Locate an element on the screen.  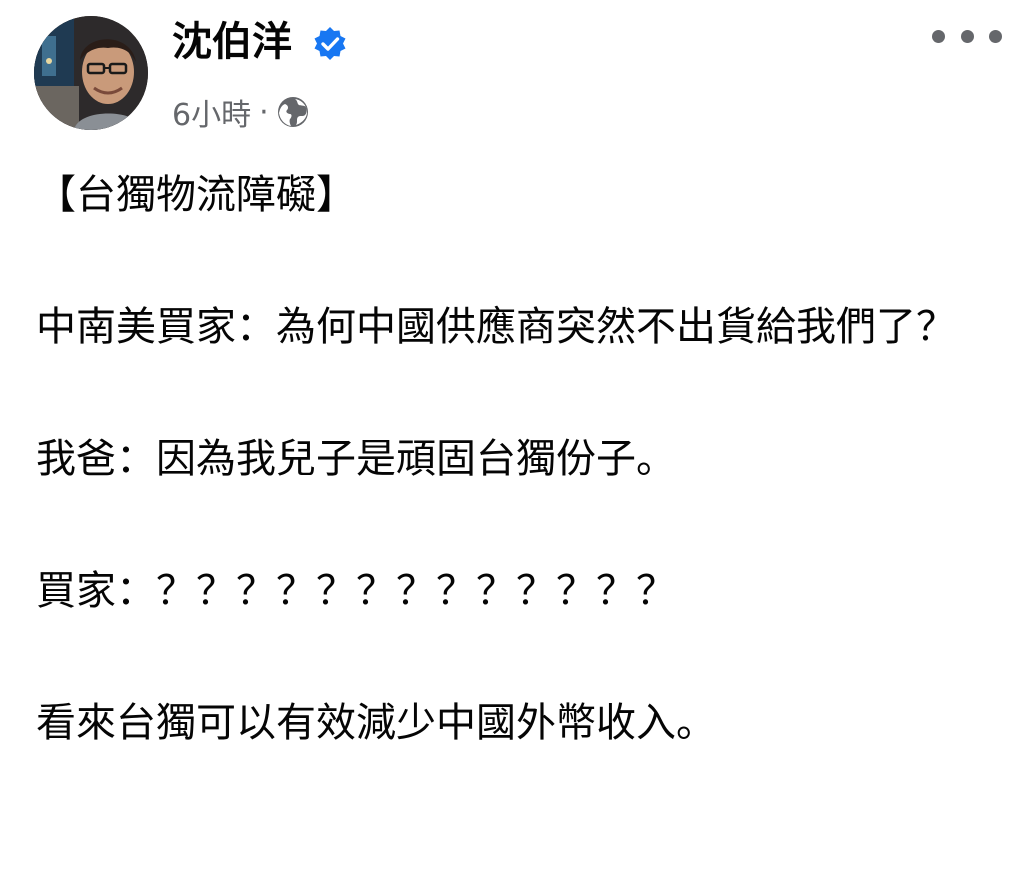
verified-badge-icon is located at coordinates (330, 43).